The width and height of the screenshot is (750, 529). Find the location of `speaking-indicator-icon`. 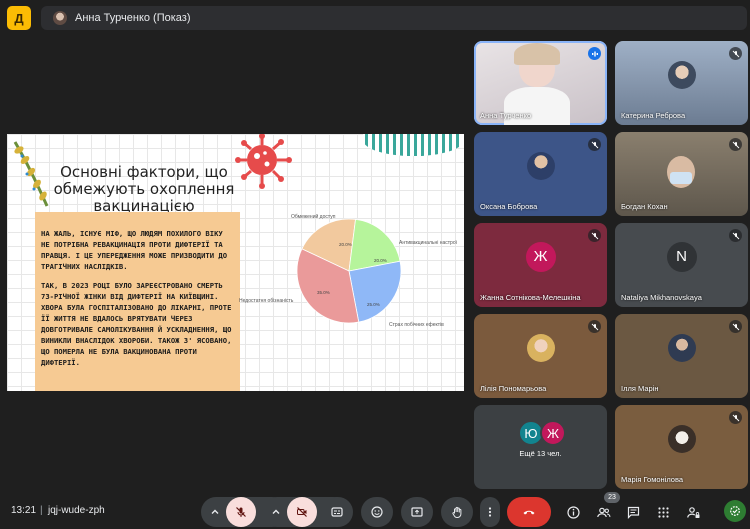

speaking-indicator-icon is located at coordinates (594, 53).